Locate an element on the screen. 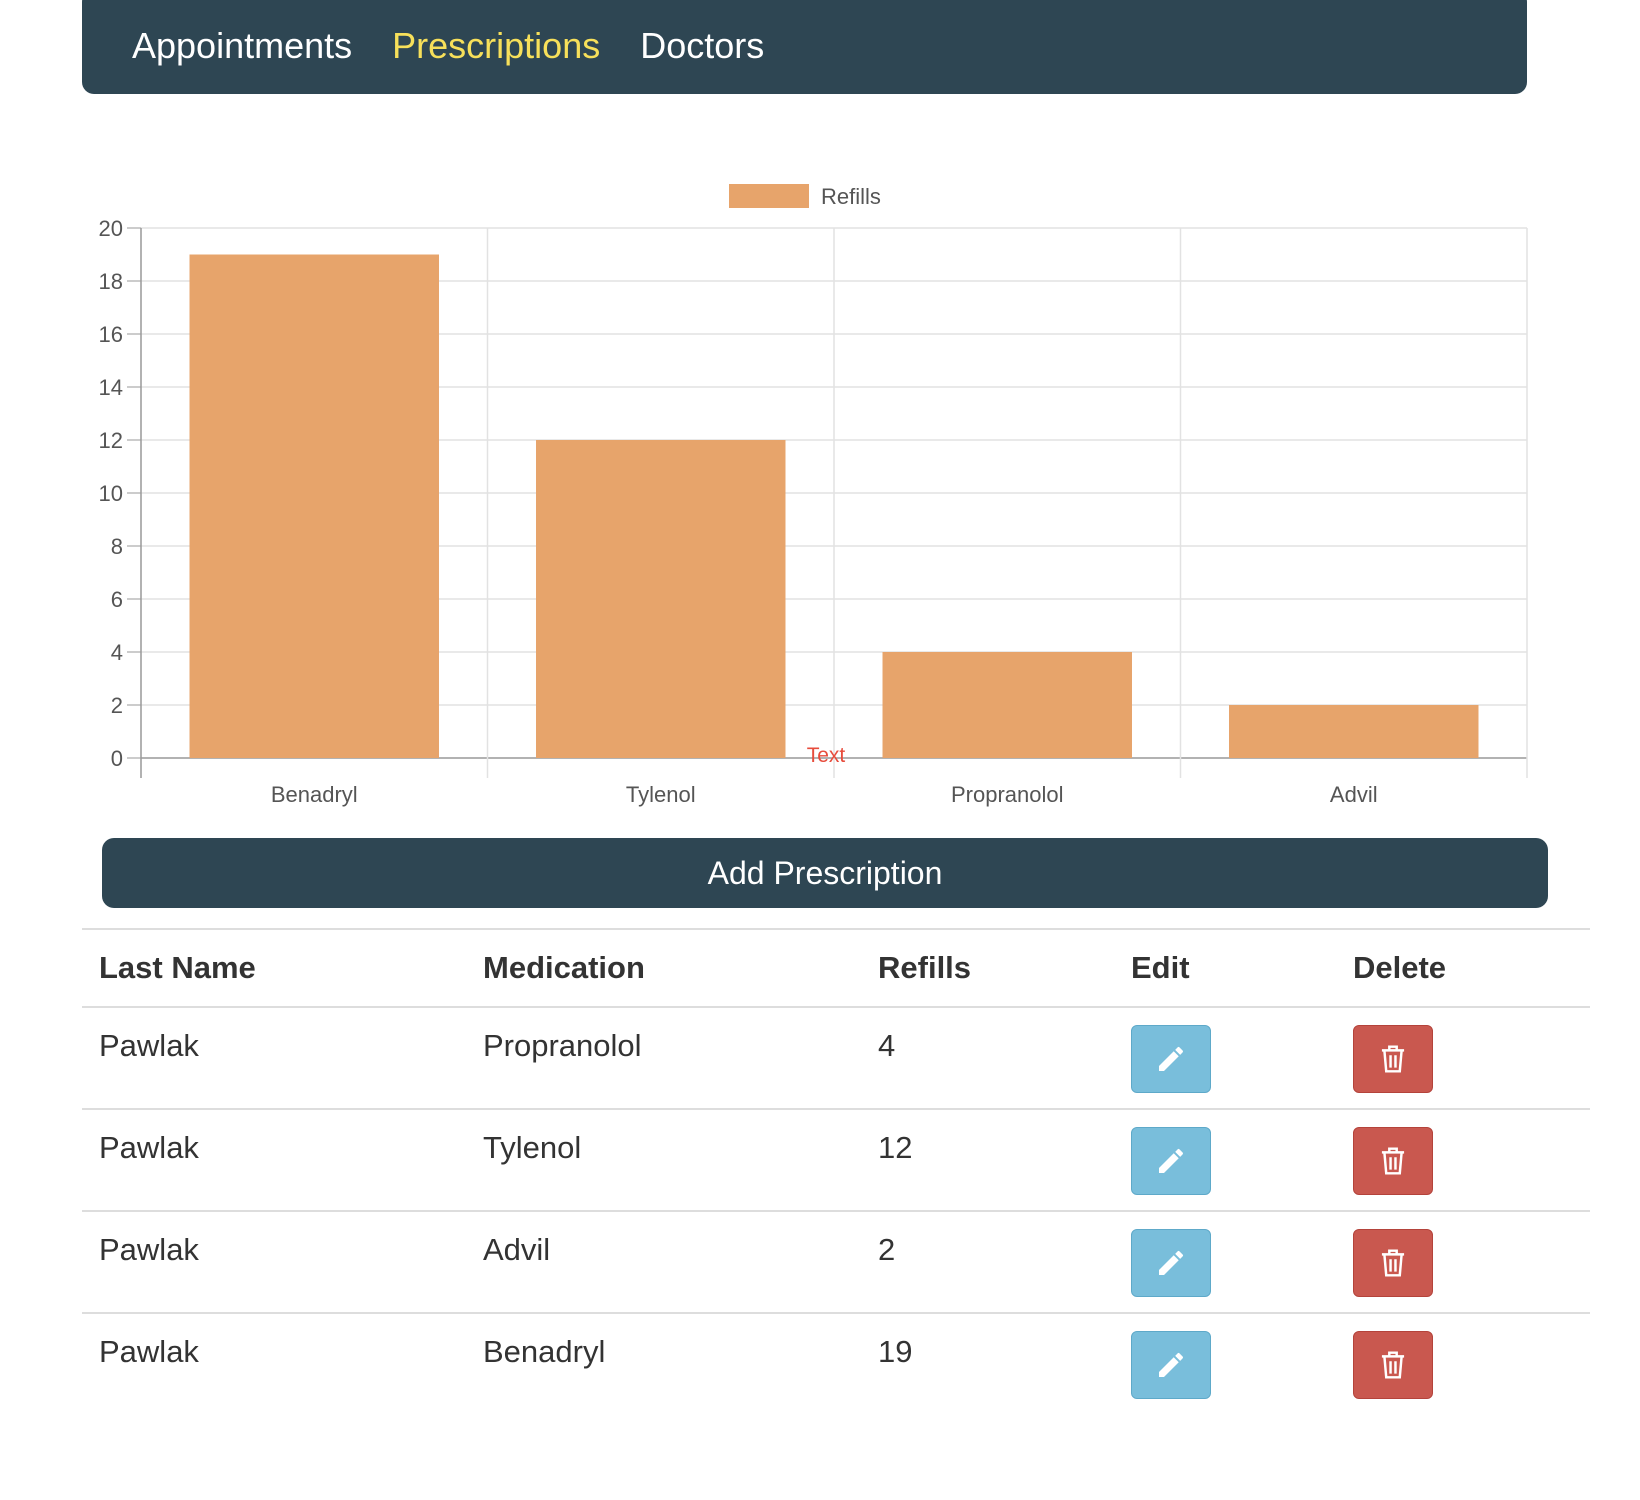 The image size is (1640, 1500). table-row: Pawlak Benadryl 19 is located at coordinates (836, 1364).